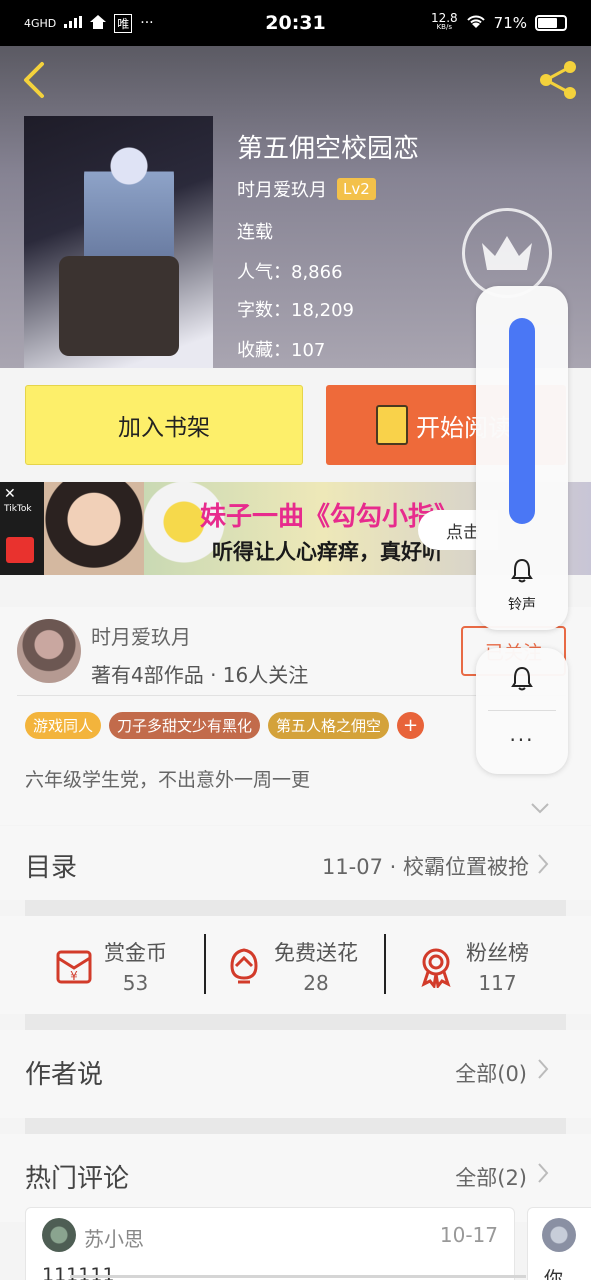 This screenshot has width=591, height=1280. I want to click on red-envelope-icon, so click(20, 550).